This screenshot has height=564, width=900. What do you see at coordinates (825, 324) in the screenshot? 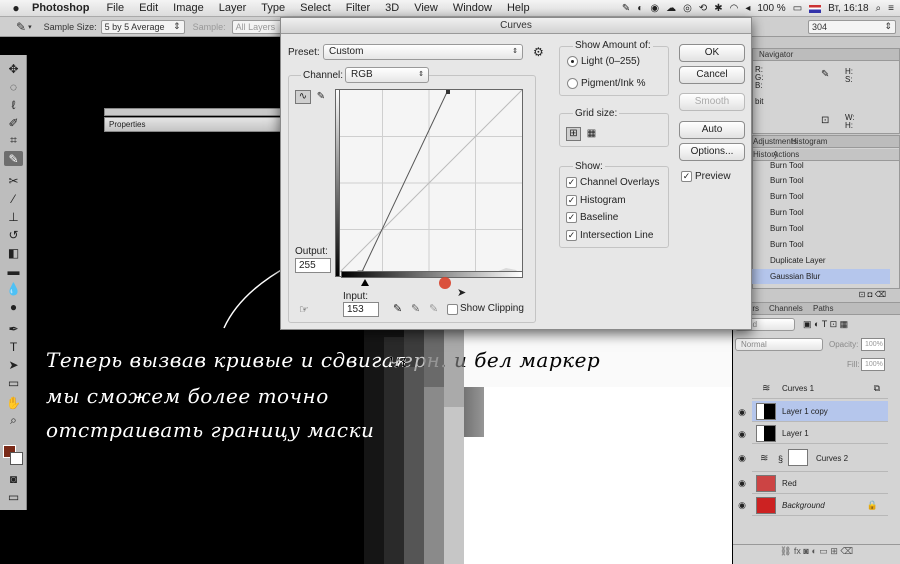
I see `filter-icons: ▣ ◐ T ⊡ ▦` at bounding box center [825, 324].